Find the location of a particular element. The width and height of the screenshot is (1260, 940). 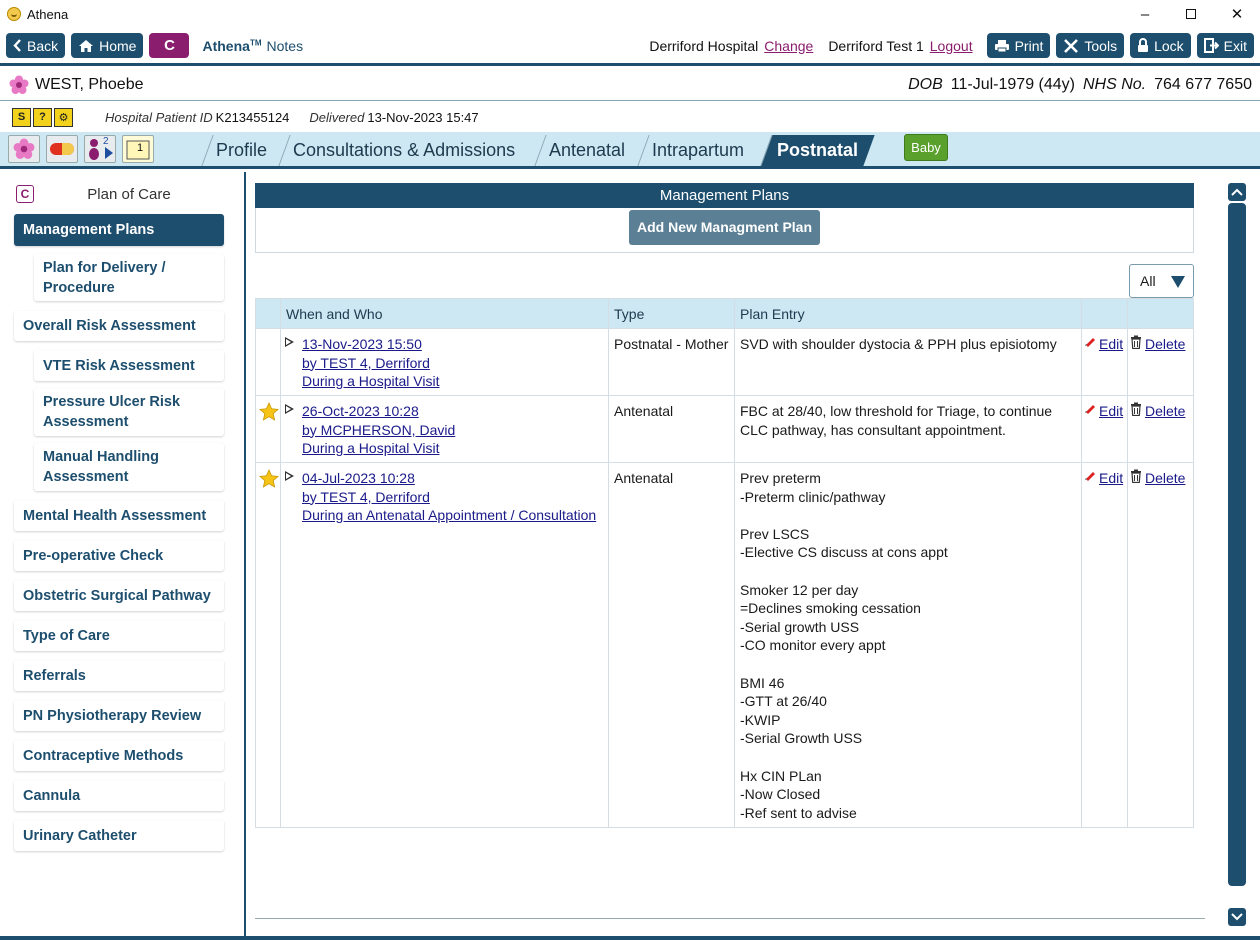

calendar-button: 1 is located at coordinates (138, 149).